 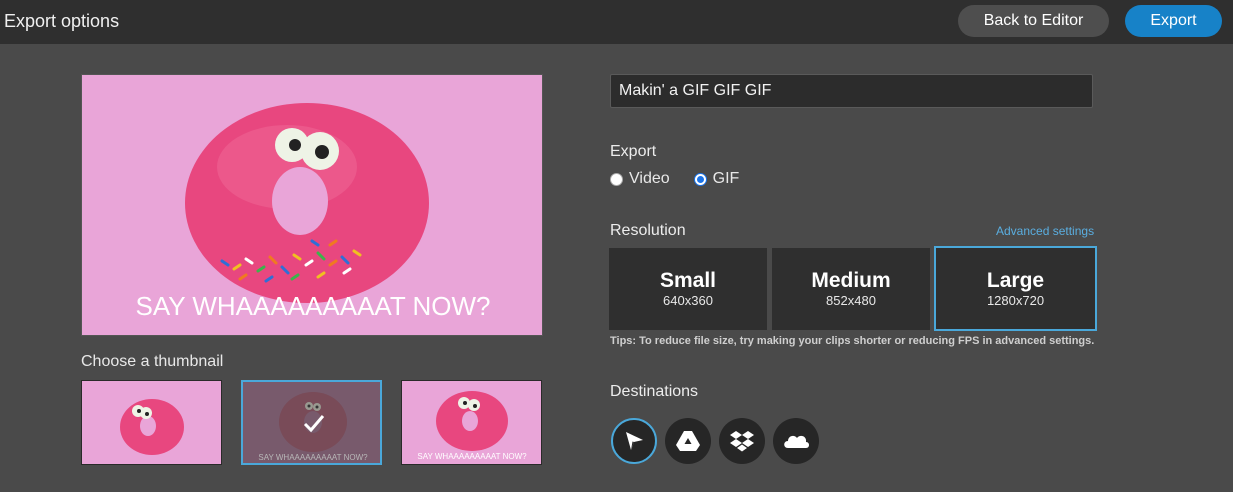 What do you see at coordinates (700, 179) in the screenshot?
I see `gif-radio` at bounding box center [700, 179].